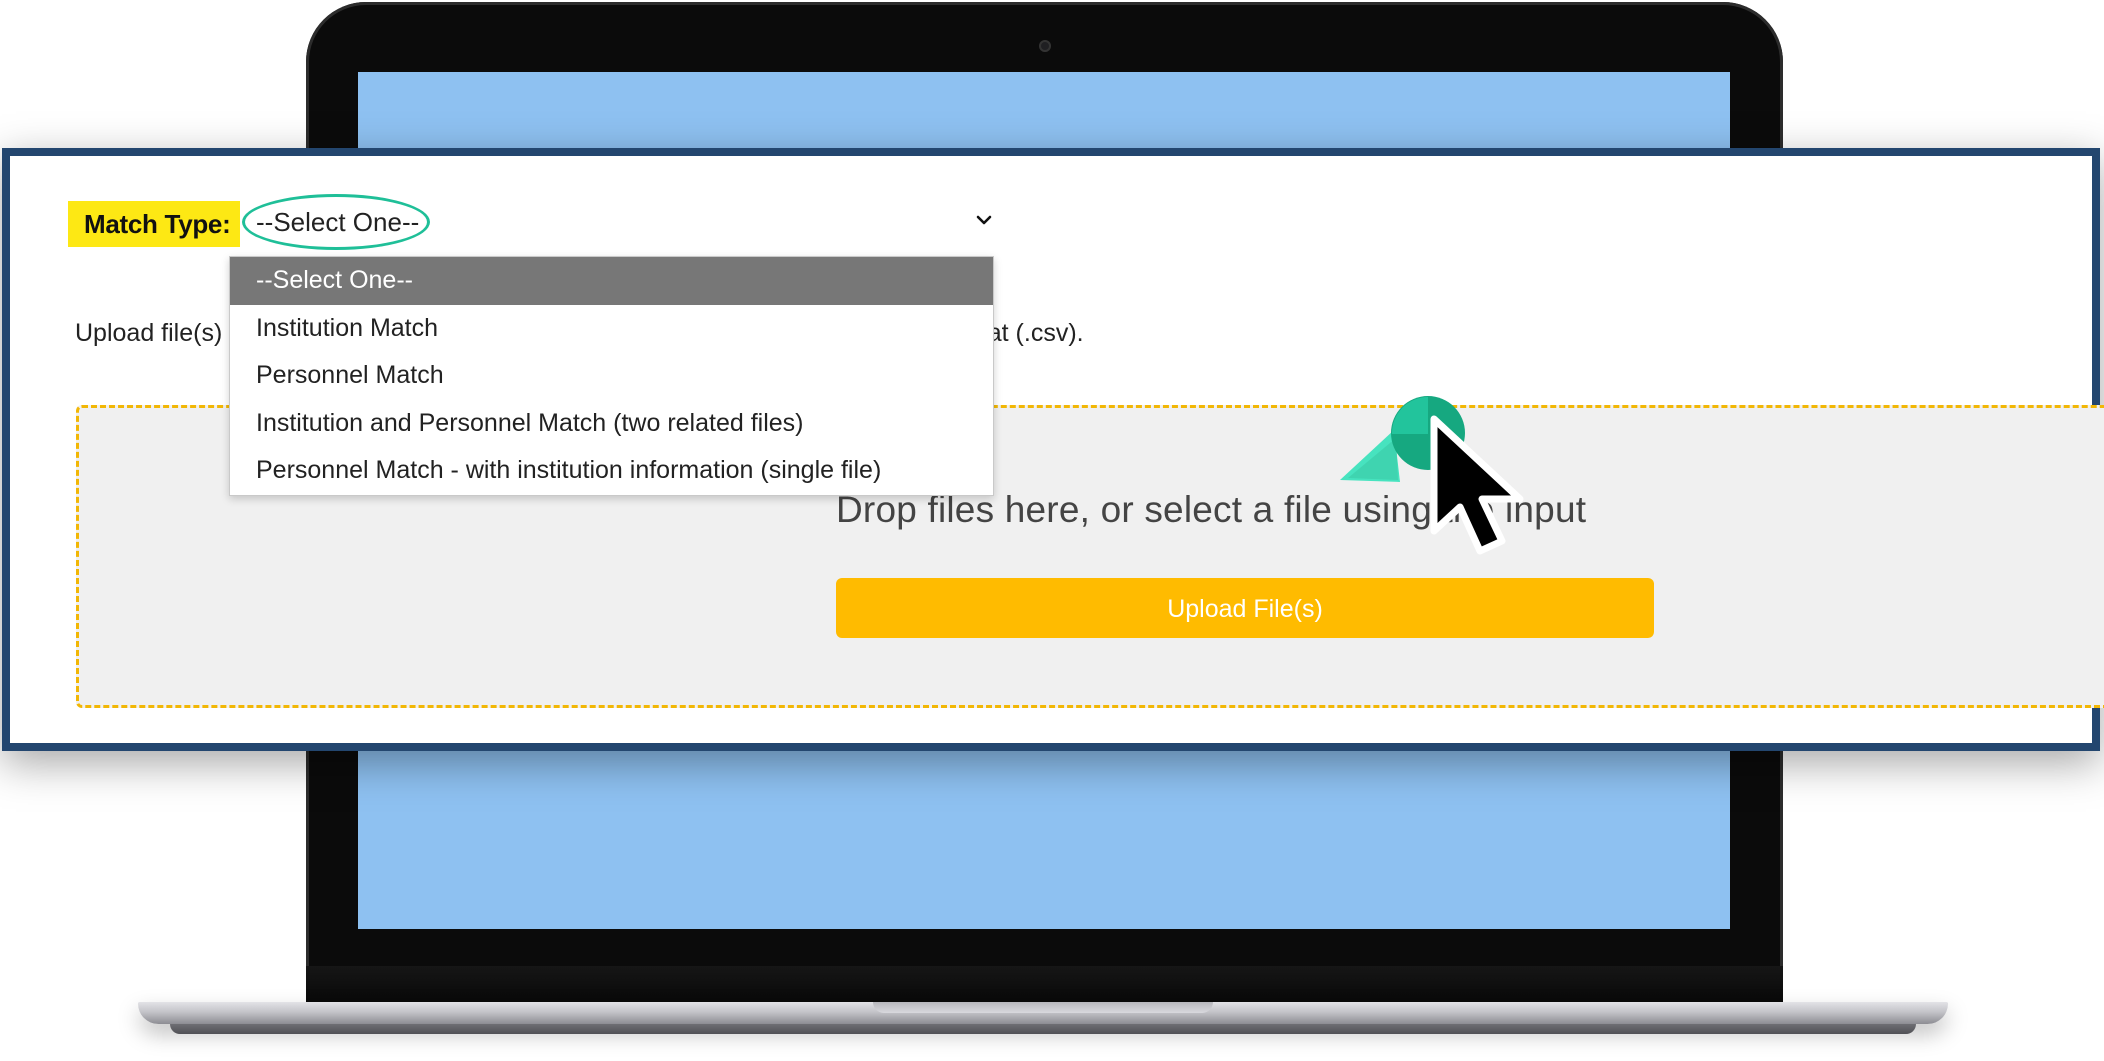 The height and width of the screenshot is (1061, 2104). I want to click on select-current-value: --Select One--, so click(338, 222).